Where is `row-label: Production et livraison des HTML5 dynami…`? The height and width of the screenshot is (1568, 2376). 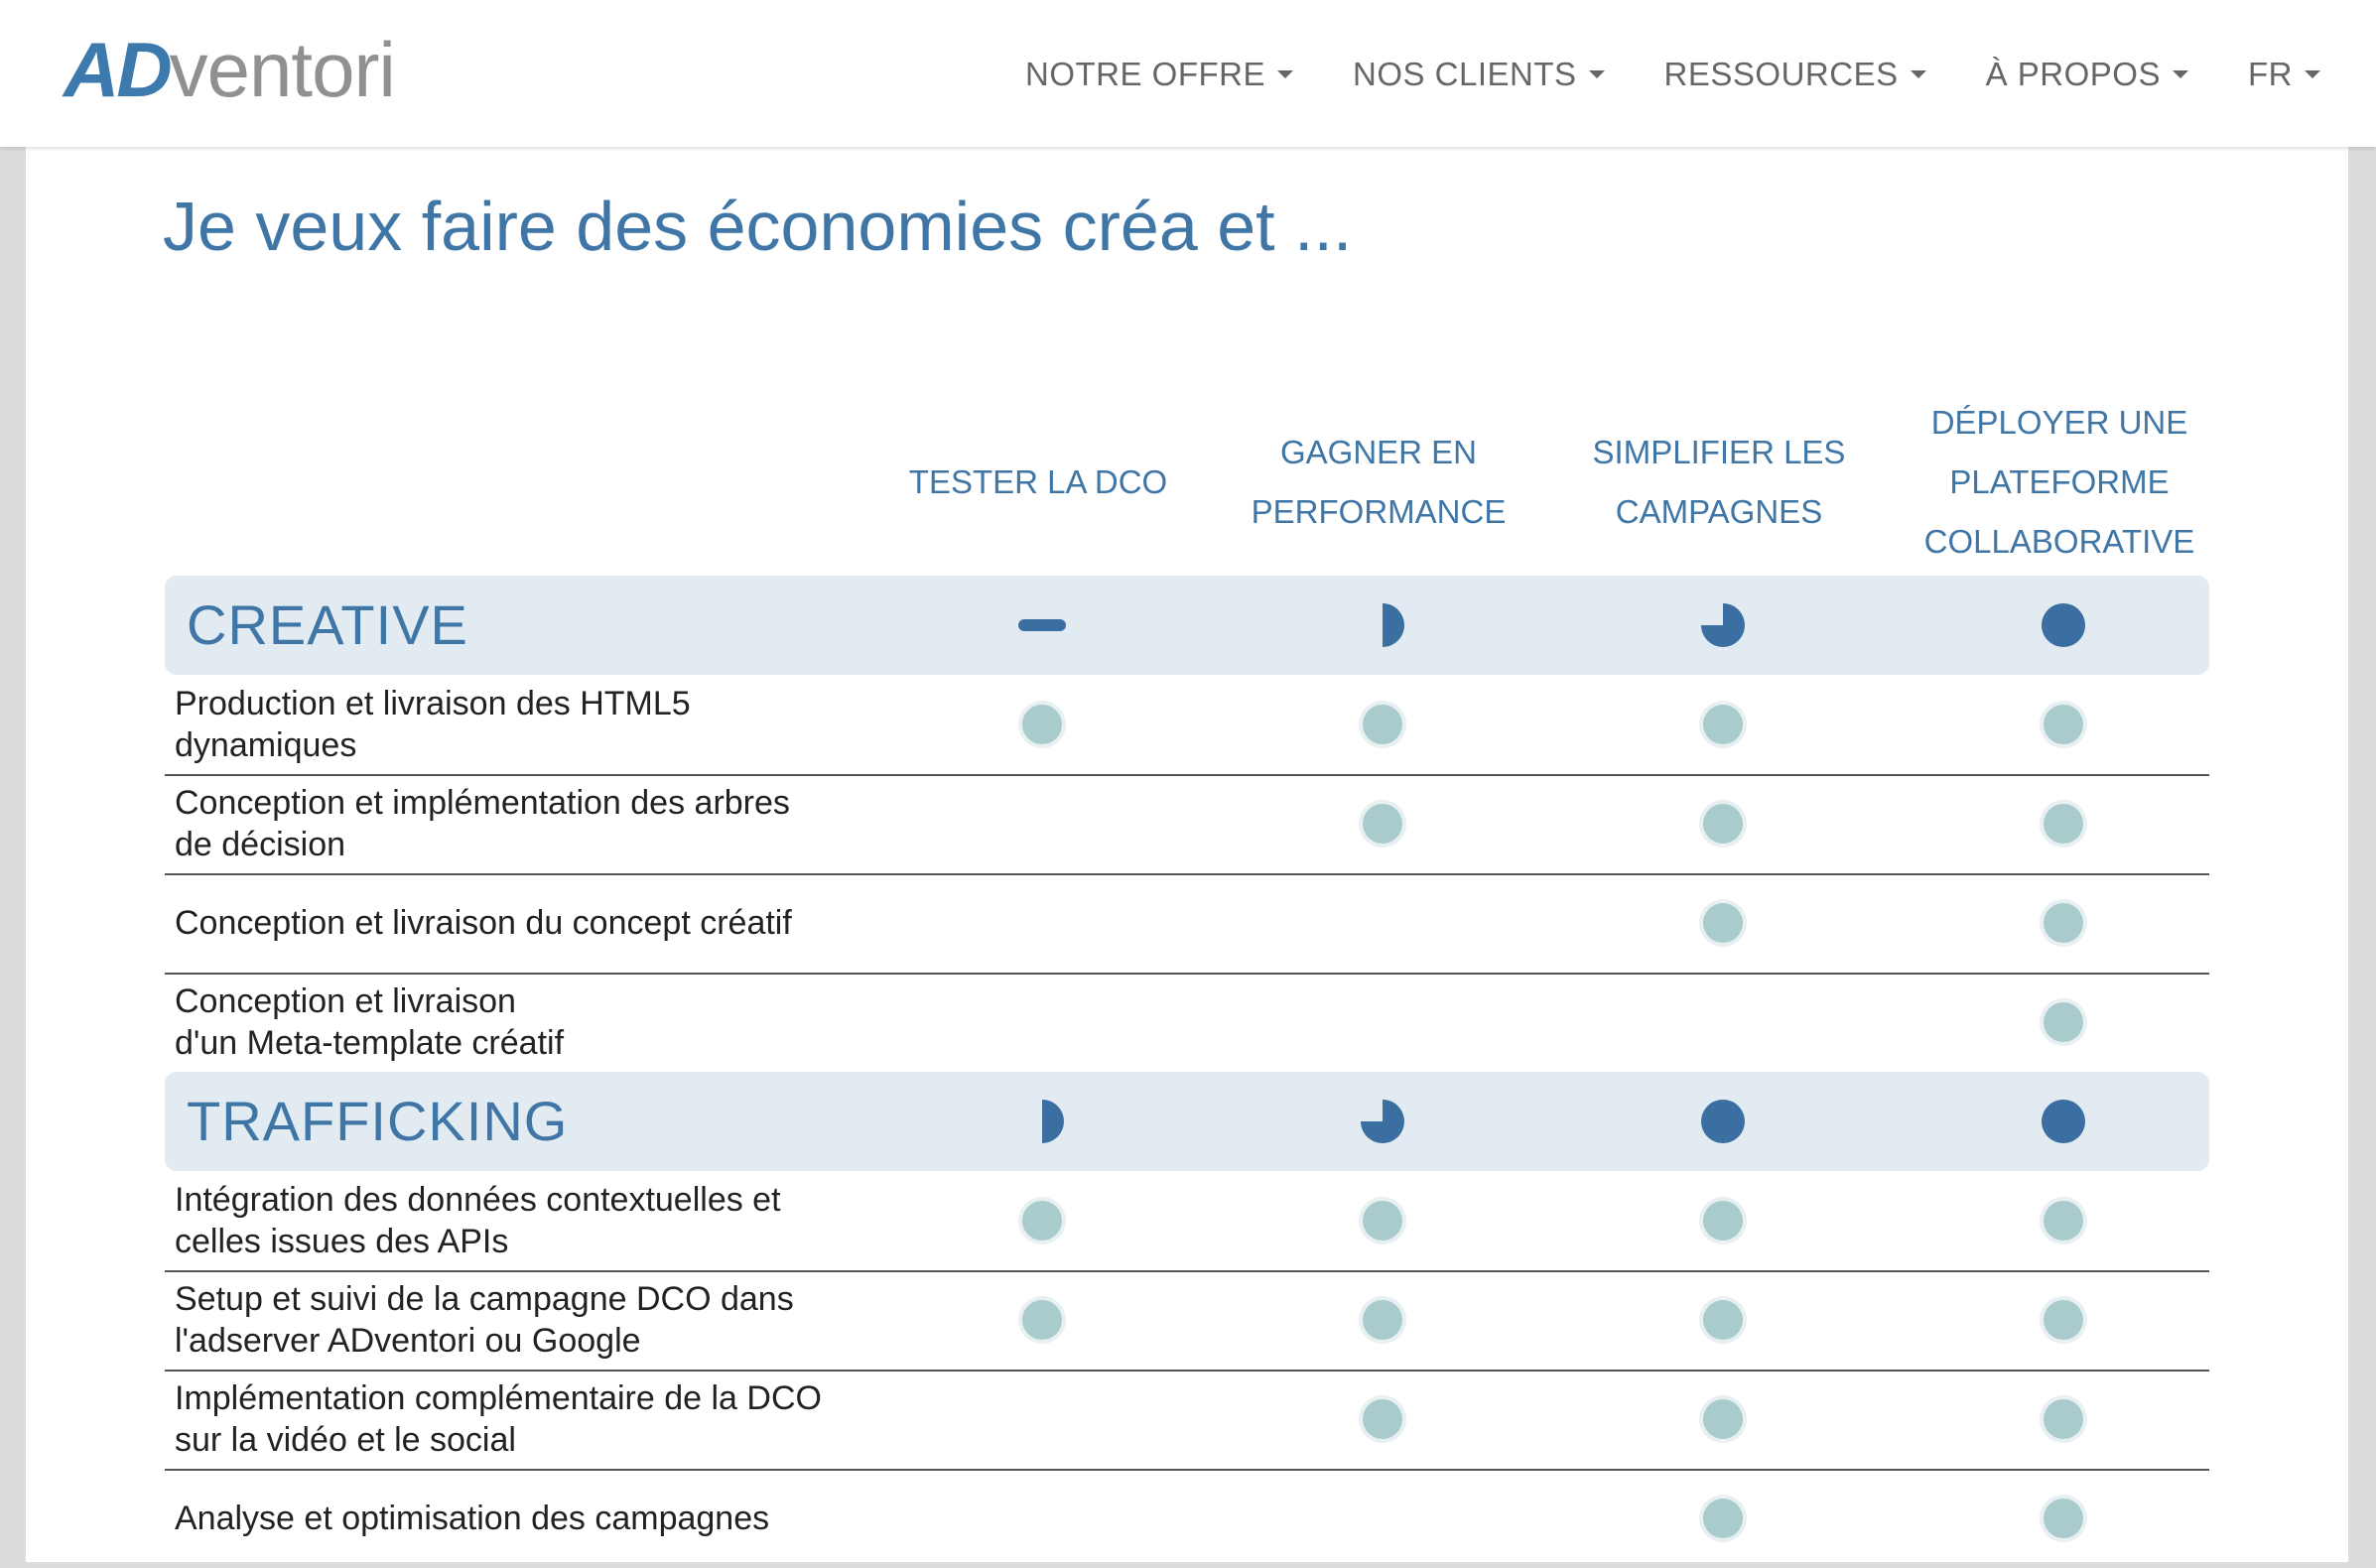 row-label: Production et livraison des HTML5 dynami… is located at coordinates (433, 724).